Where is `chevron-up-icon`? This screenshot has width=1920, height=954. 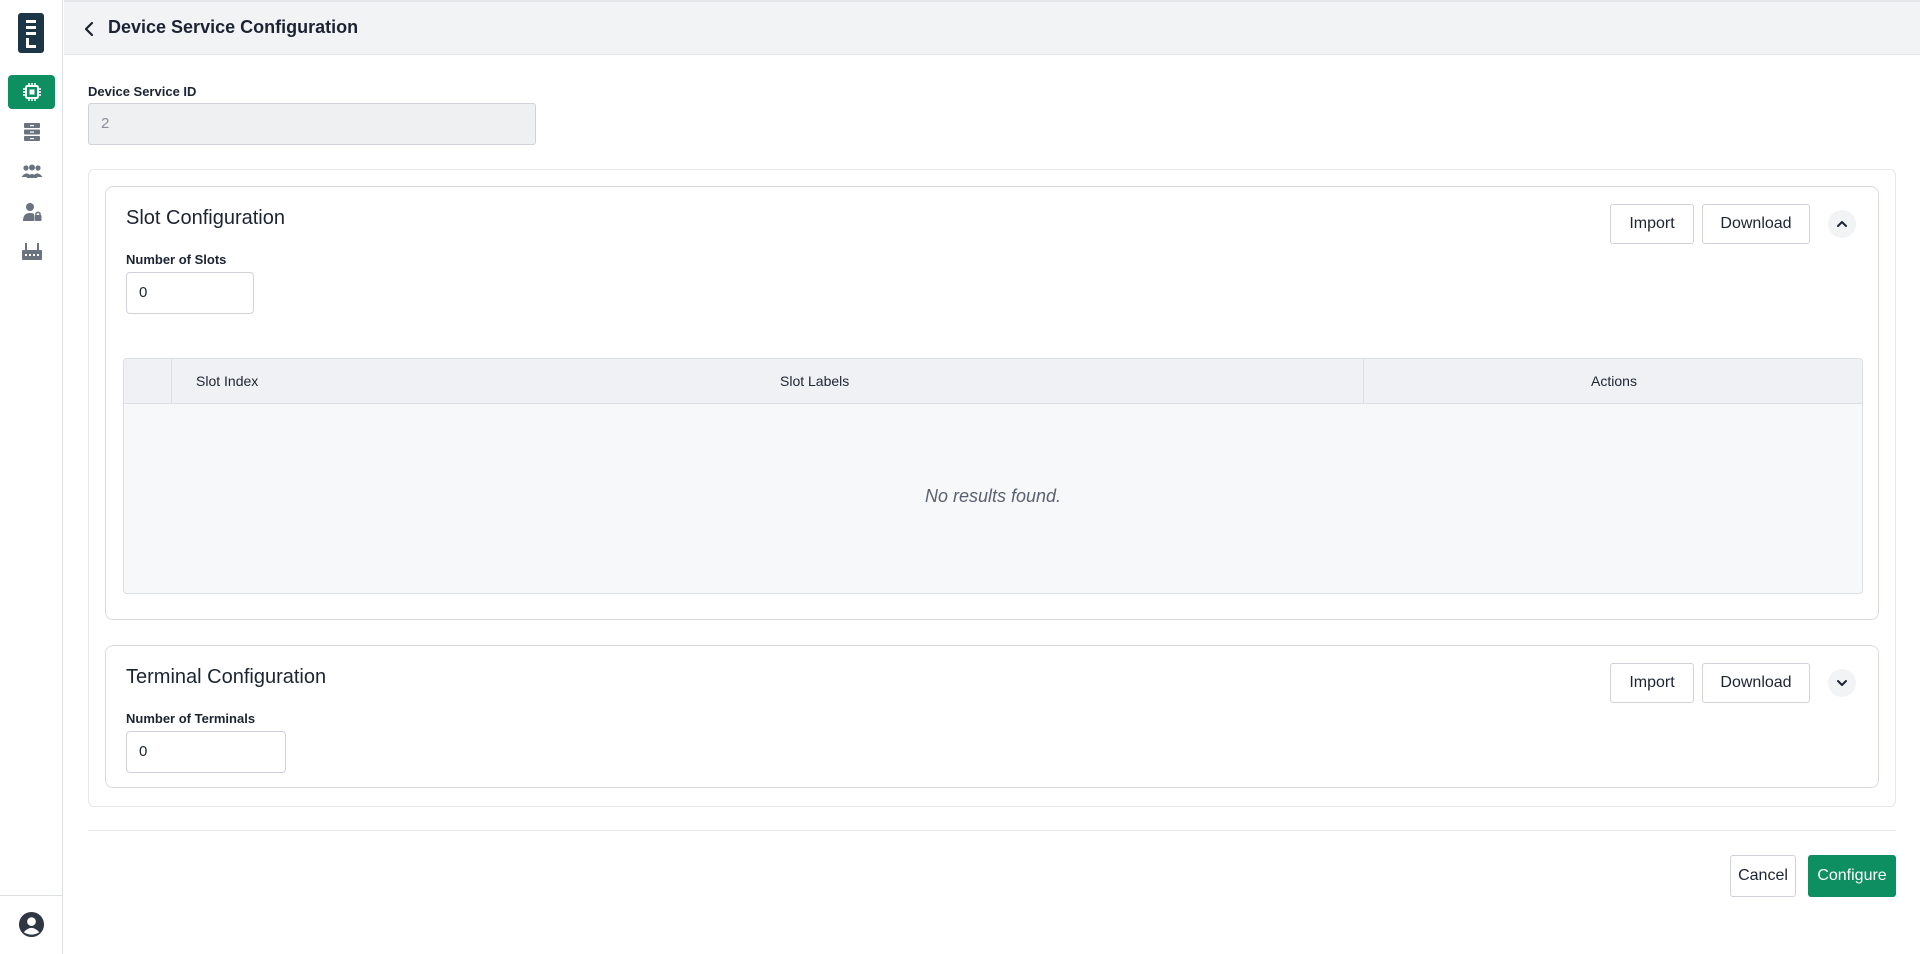
chevron-up-icon is located at coordinates (1842, 224).